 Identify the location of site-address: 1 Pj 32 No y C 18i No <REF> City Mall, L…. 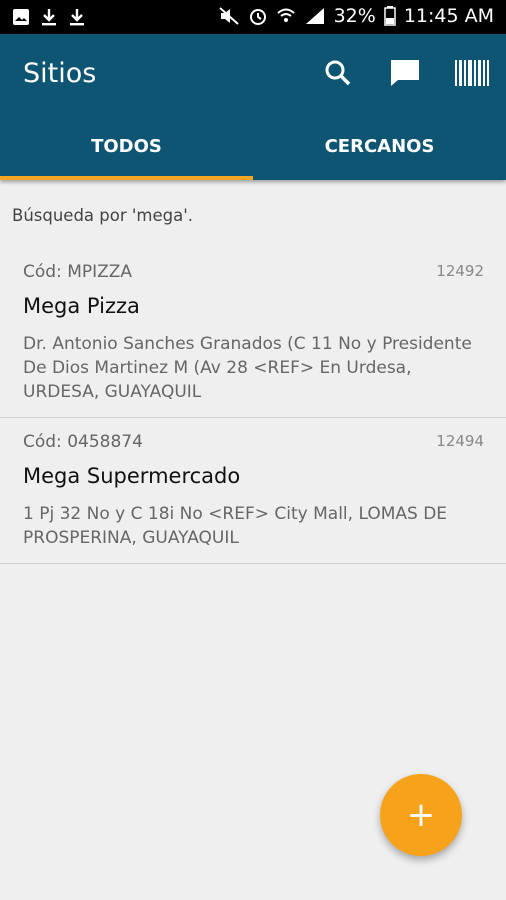
(235, 526).